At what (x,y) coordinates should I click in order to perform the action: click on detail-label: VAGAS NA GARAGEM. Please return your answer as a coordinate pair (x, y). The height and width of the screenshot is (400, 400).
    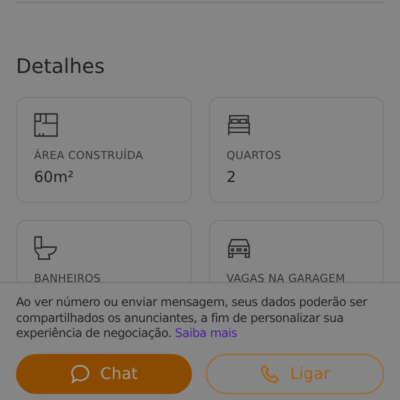
    Looking at the image, I should click on (286, 277).